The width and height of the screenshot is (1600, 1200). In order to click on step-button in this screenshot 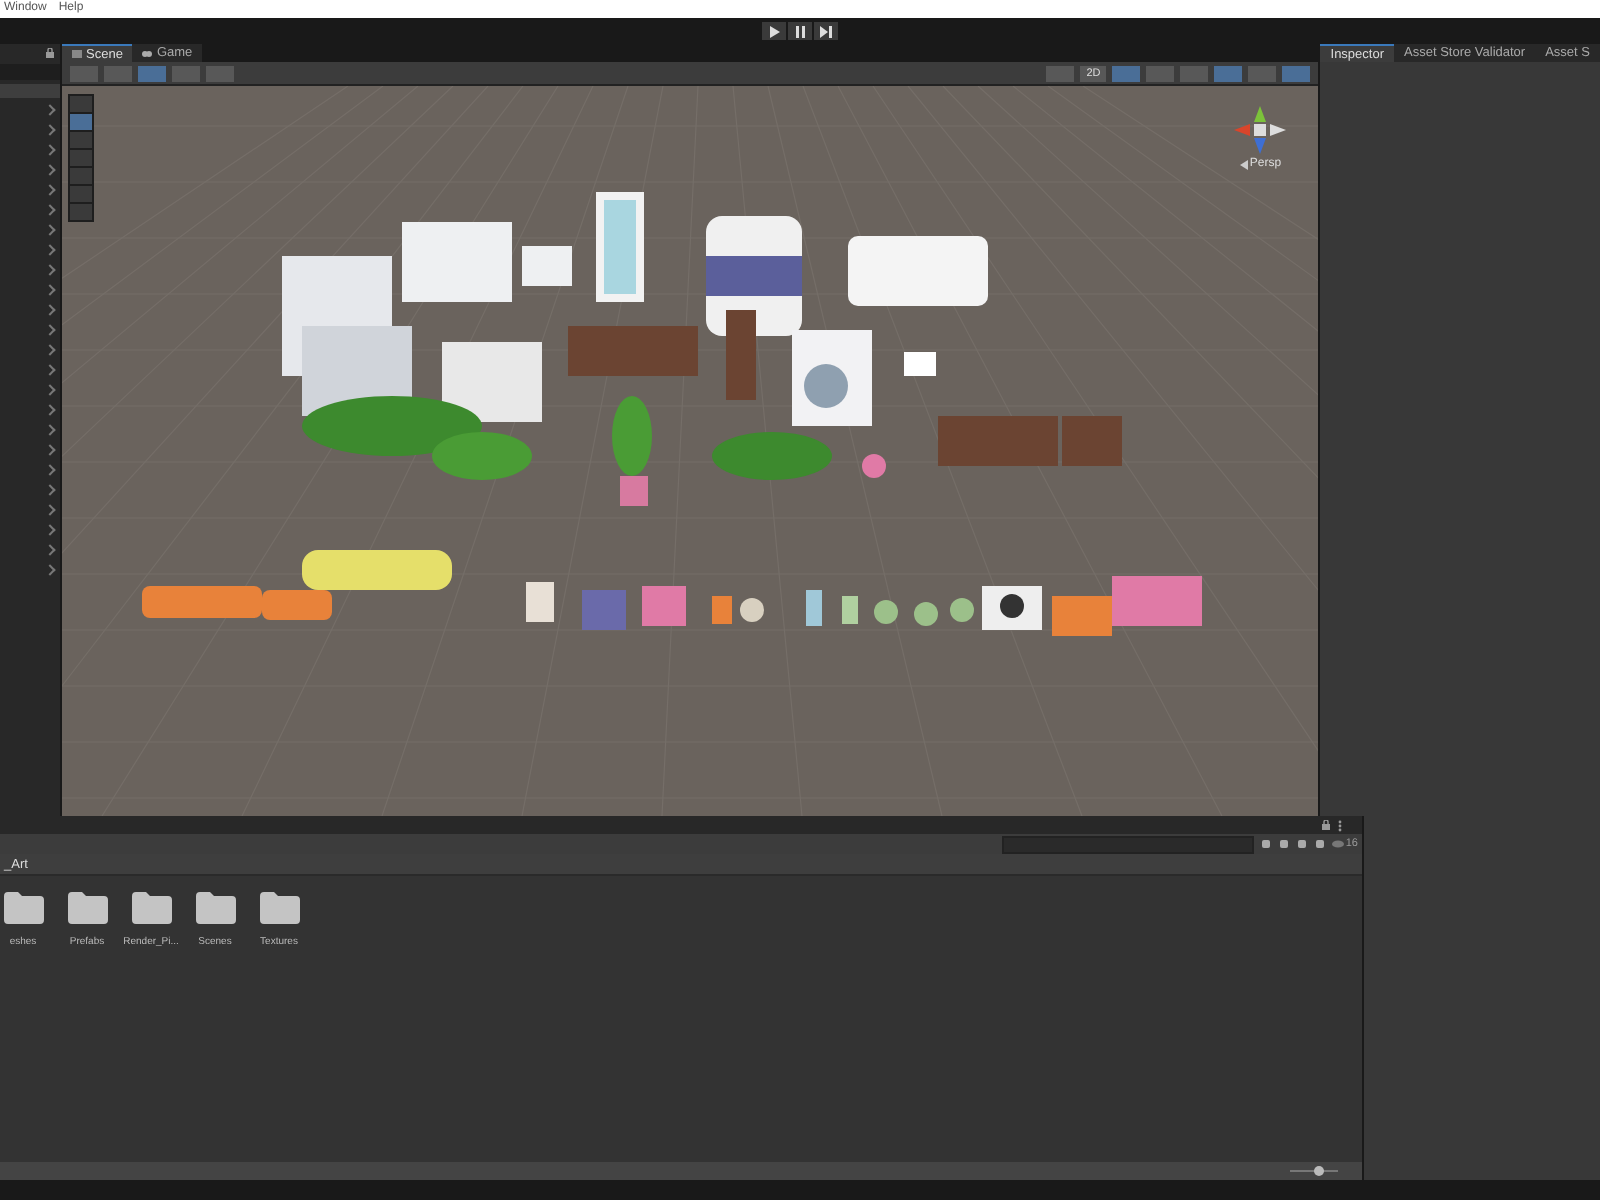, I will do `click(826, 31)`.